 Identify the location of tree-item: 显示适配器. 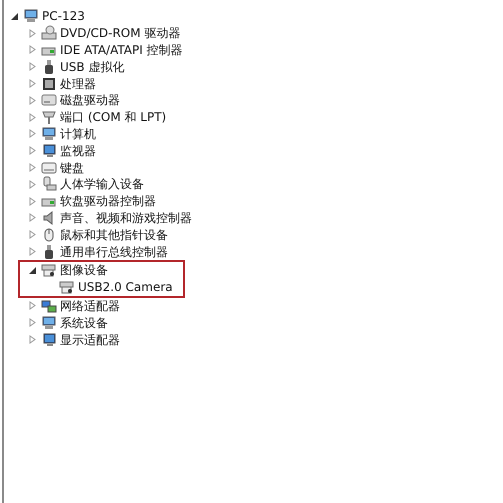
(90, 340).